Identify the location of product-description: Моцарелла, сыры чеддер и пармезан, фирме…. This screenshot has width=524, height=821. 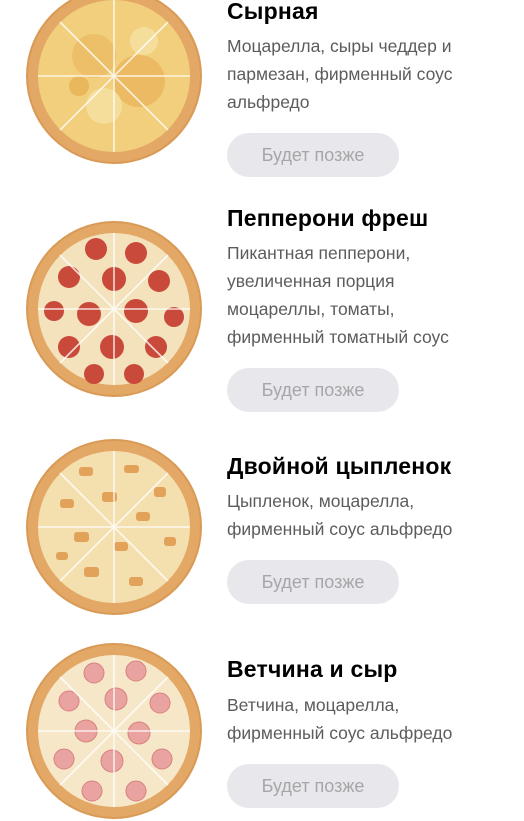
(367, 74).